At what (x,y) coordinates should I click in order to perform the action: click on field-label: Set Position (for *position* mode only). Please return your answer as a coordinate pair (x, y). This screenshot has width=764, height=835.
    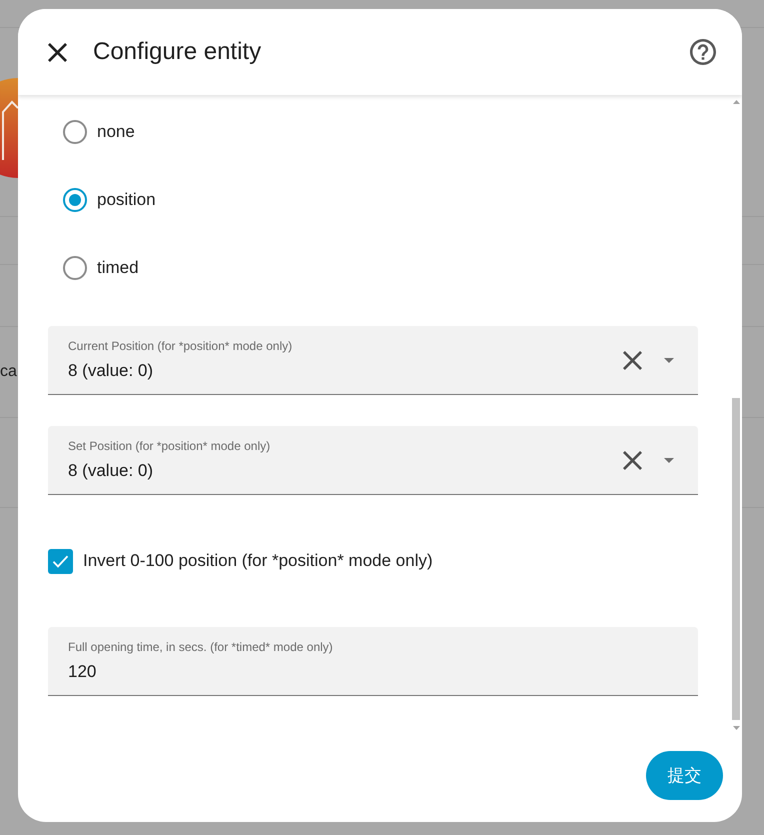
    Looking at the image, I should click on (170, 446).